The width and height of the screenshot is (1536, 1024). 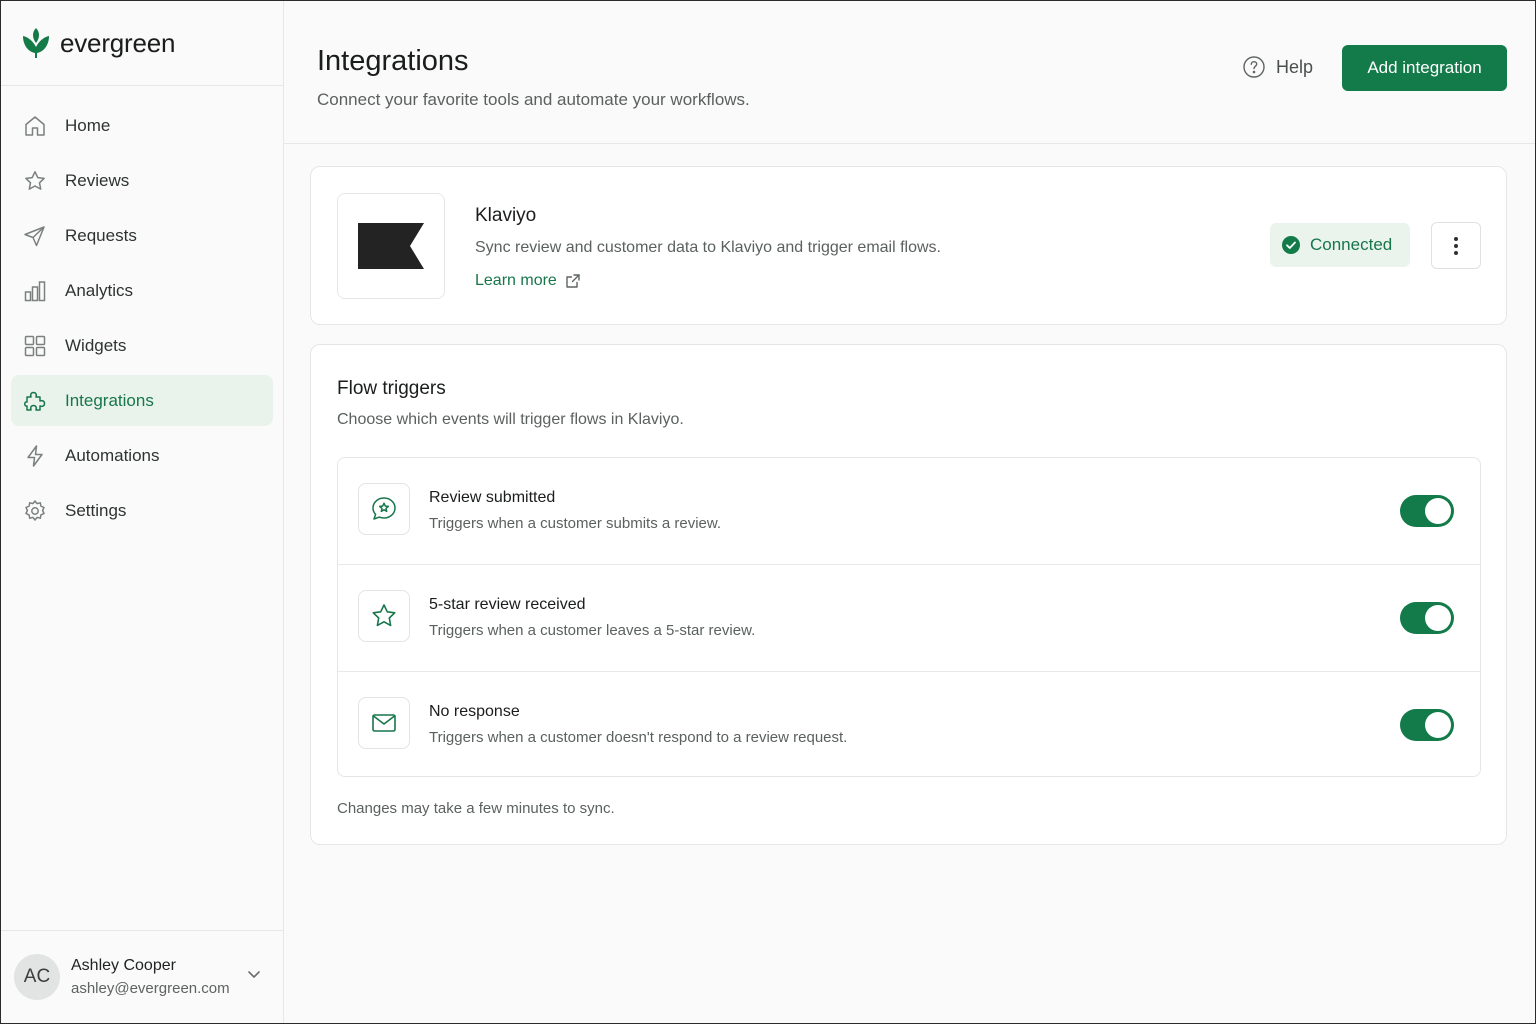 I want to click on sidebar-item-integrations: Integrations, so click(x=142, y=400).